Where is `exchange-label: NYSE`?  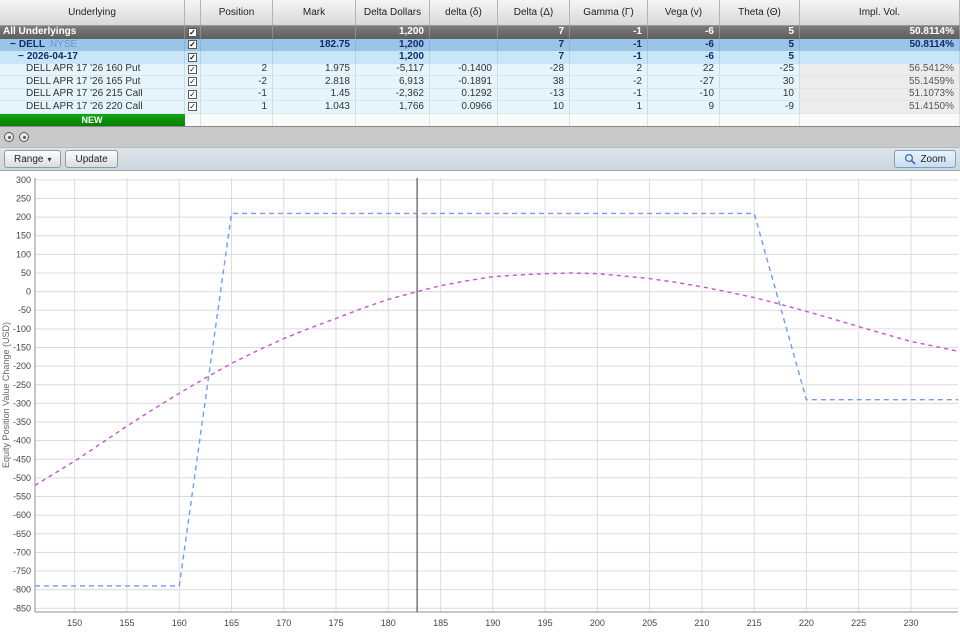 exchange-label: NYSE is located at coordinates (63, 44).